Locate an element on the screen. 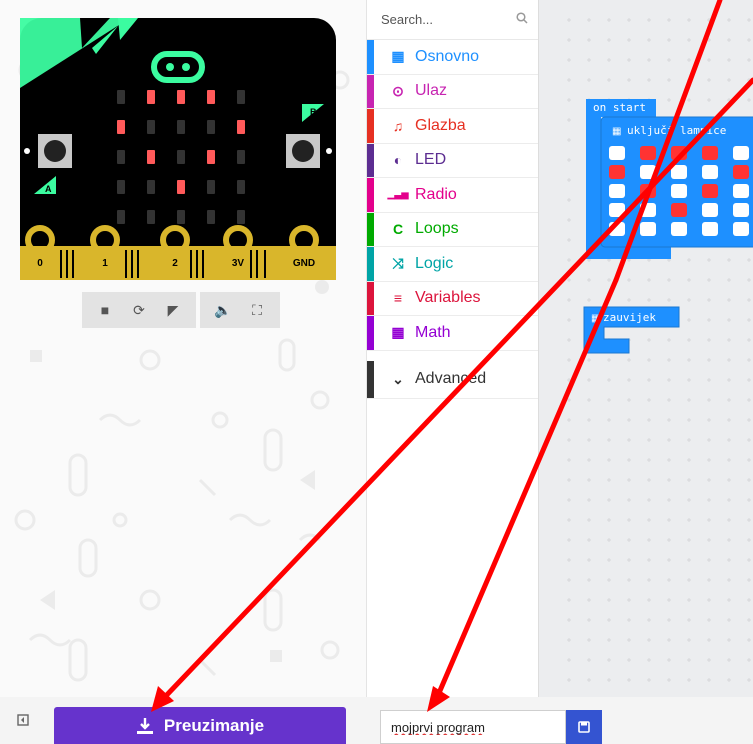  category-advanced: ⌄ Advanced is located at coordinates (452, 379).